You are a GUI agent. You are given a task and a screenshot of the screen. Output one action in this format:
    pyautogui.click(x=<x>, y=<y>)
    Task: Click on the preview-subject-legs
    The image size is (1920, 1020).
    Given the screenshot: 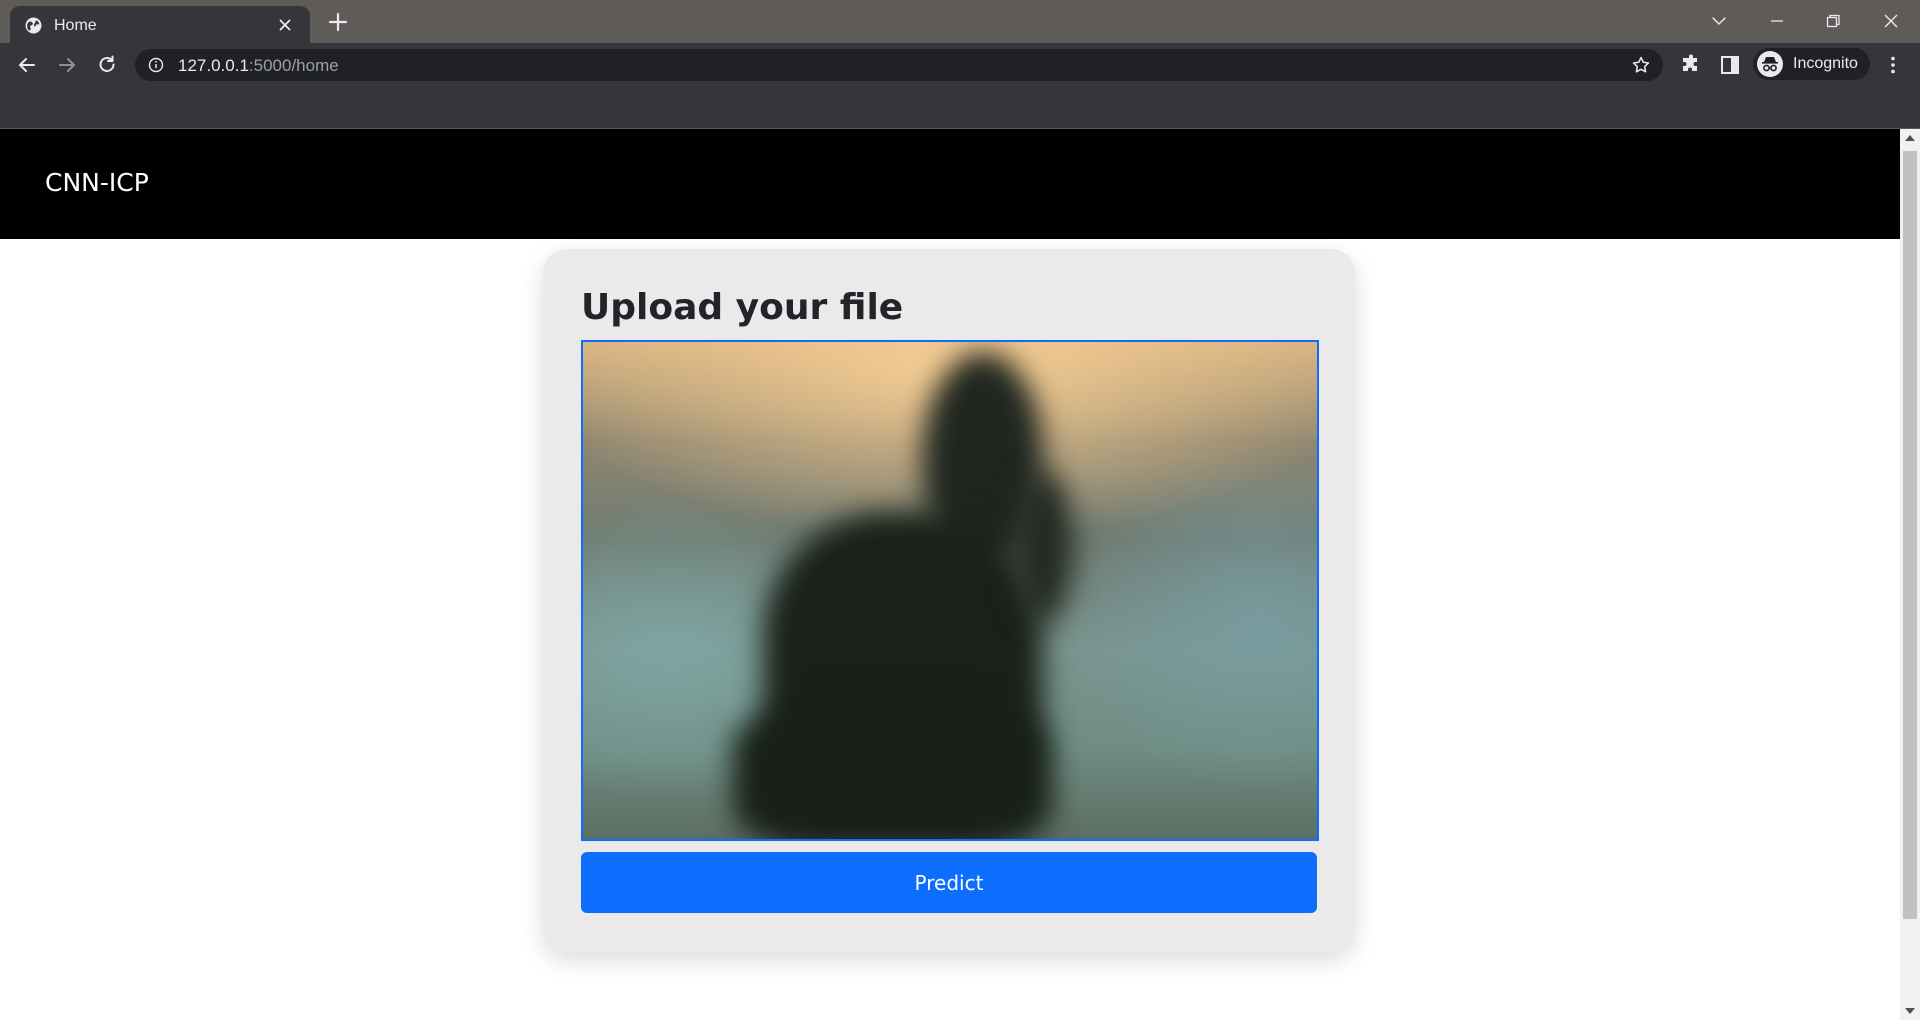 What is the action you would take?
    pyautogui.click(x=893, y=770)
    